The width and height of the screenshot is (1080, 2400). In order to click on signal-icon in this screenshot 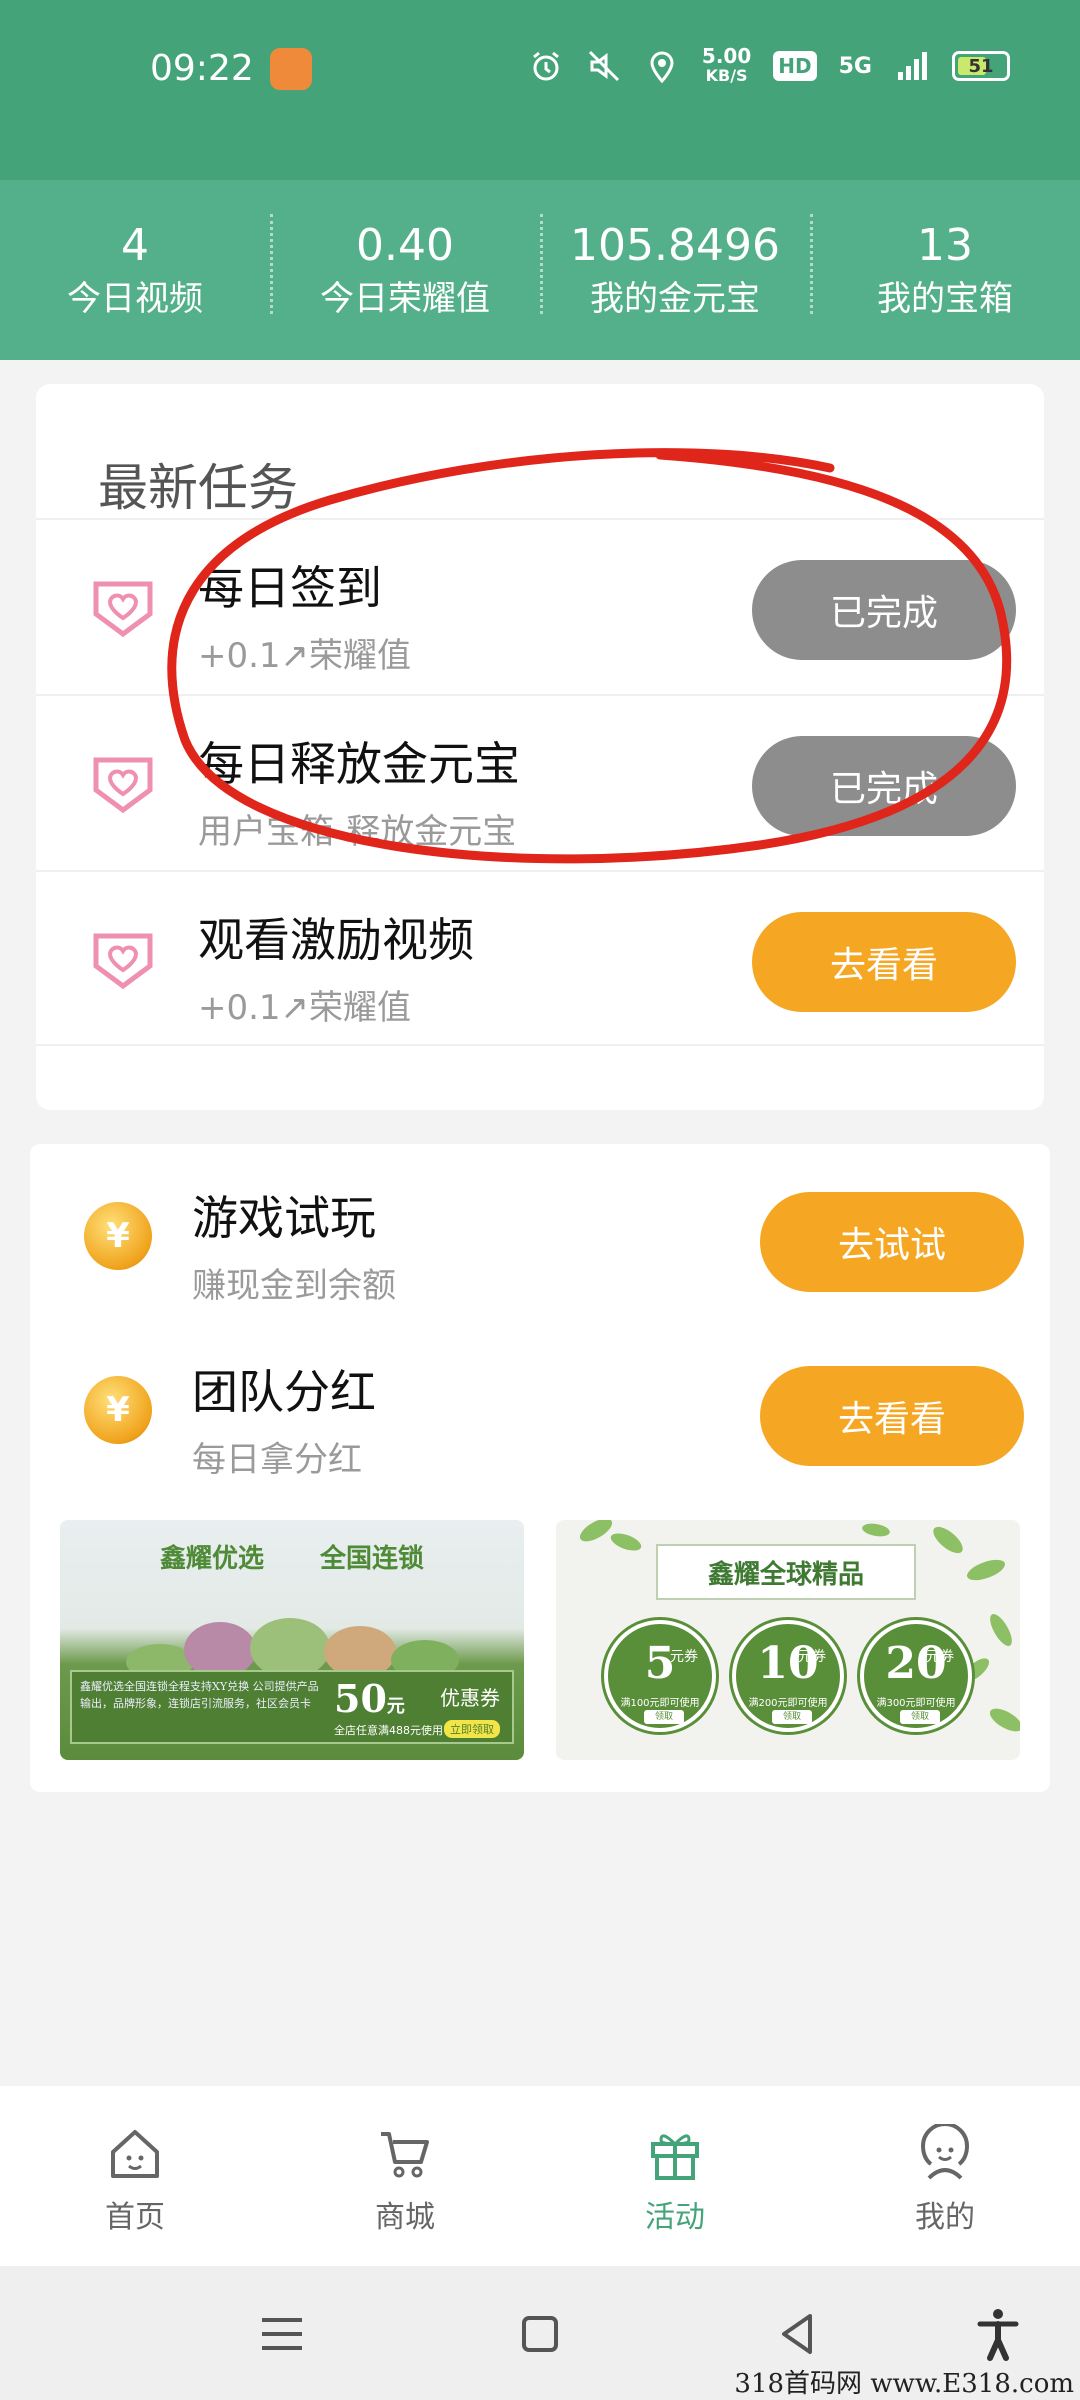, I will do `click(912, 66)`.